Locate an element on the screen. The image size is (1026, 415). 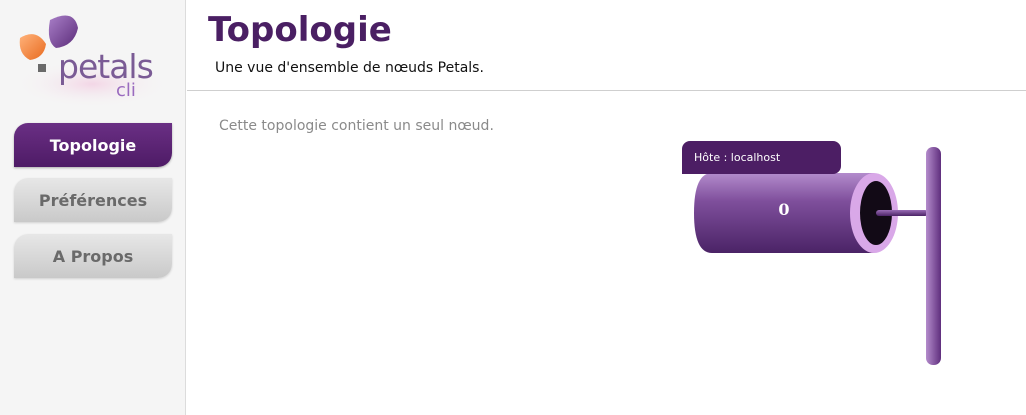
node-host-label: Hôte : localhost is located at coordinates (761, 157).